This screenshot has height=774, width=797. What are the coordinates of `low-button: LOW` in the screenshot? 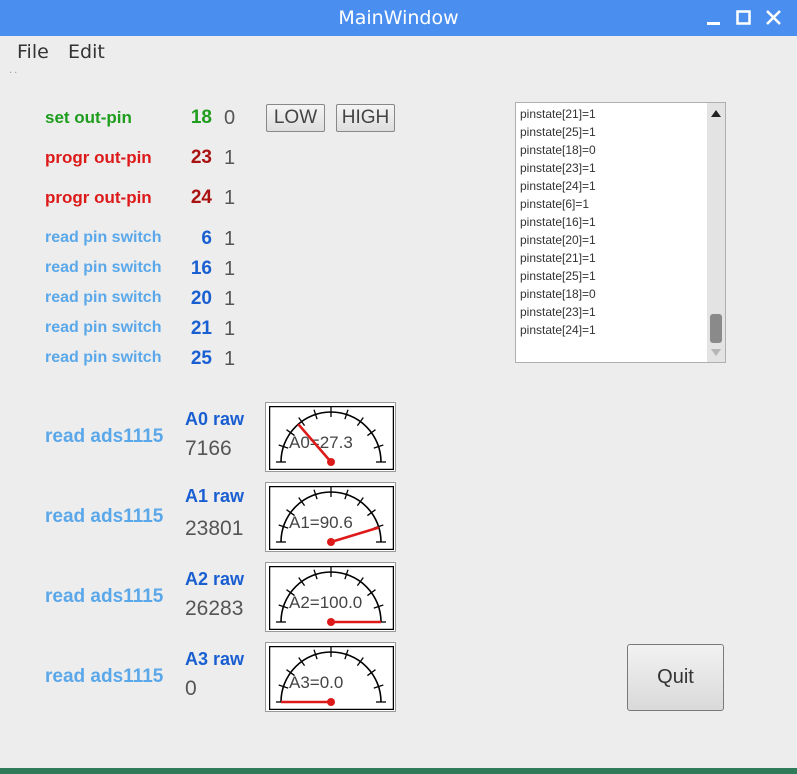 It's located at (295, 118).